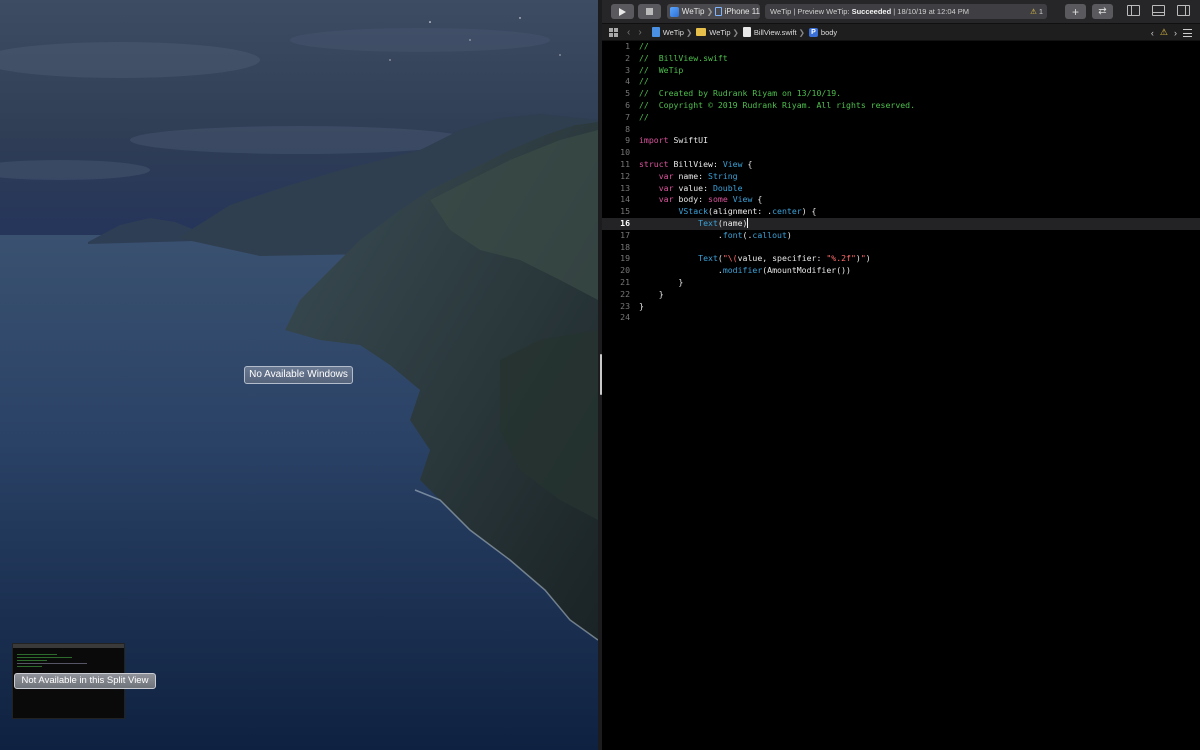 The width and height of the screenshot is (1200, 750). Describe the element at coordinates (901, 71) in the screenshot. I see `code-line: 3 // WeTip` at that location.